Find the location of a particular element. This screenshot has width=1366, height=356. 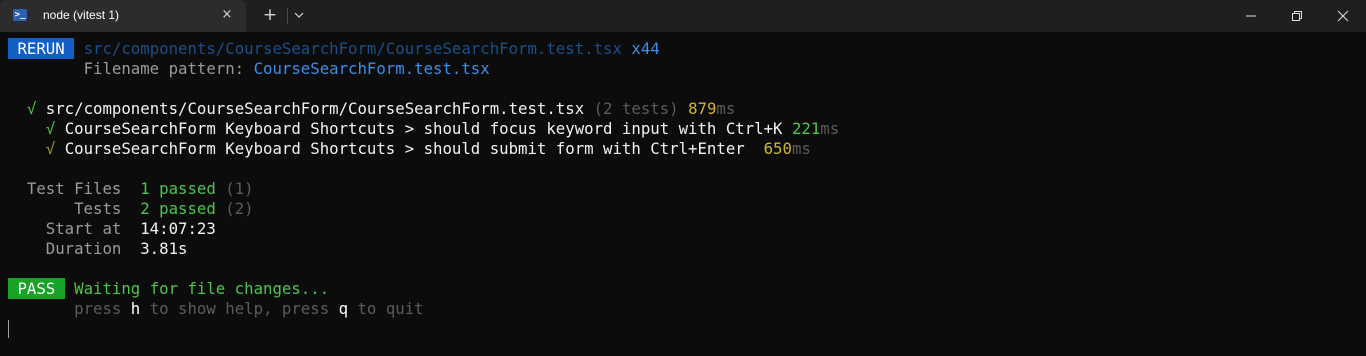

rerun-count: x44 is located at coordinates (645, 48).